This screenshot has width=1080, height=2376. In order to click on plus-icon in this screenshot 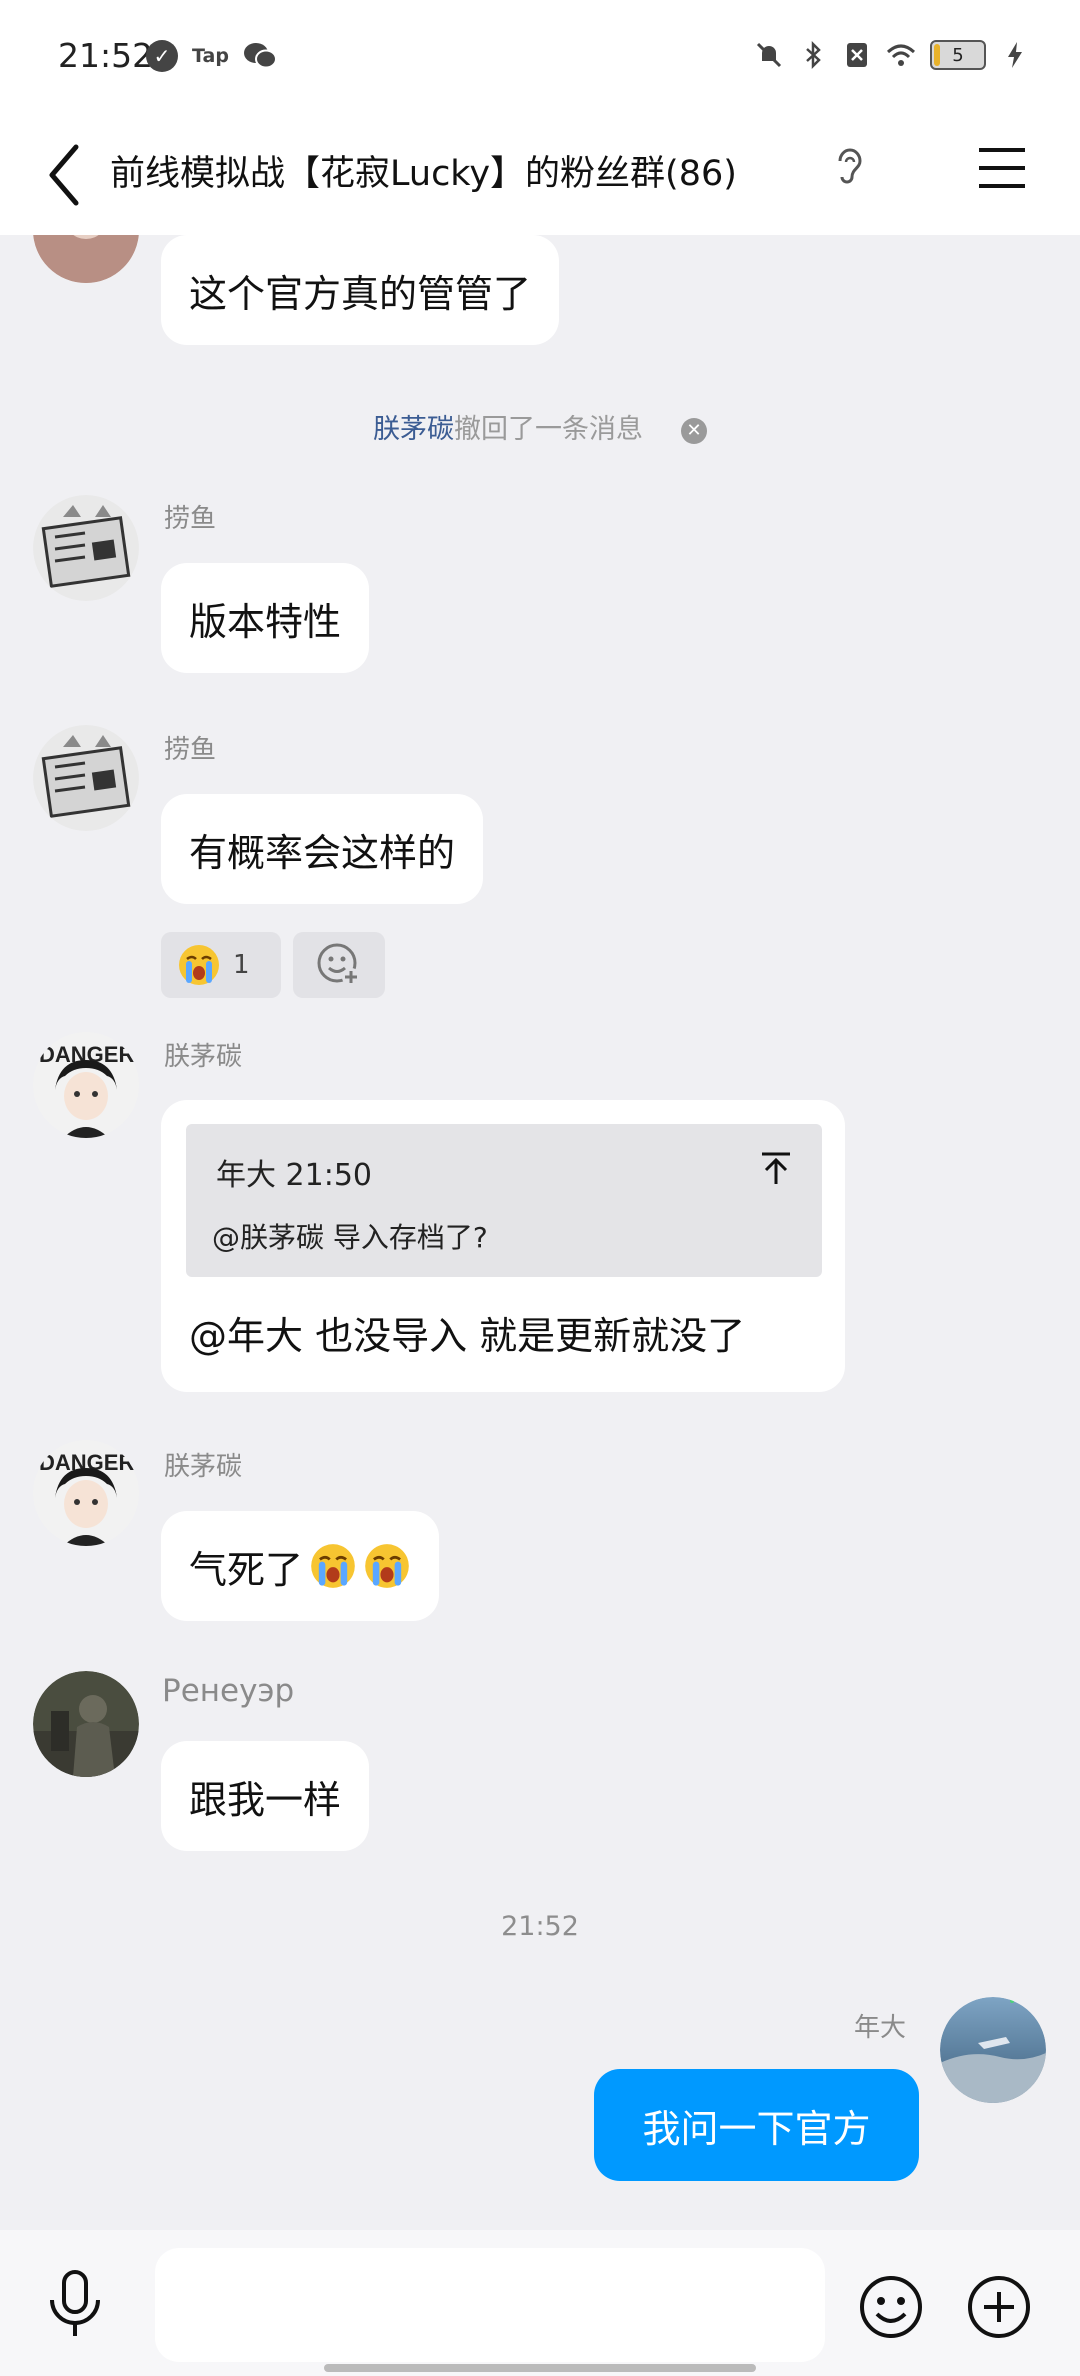, I will do `click(999, 2307)`.